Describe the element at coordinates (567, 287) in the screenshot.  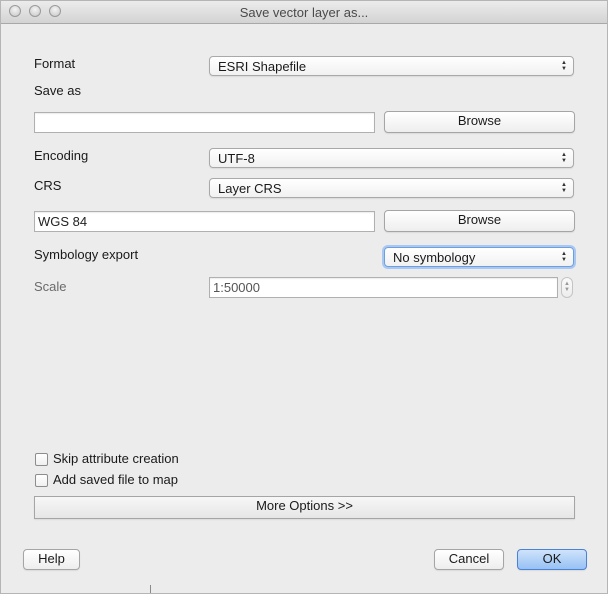
I see `spinner-arrows-icon: ▲ ▼` at that location.